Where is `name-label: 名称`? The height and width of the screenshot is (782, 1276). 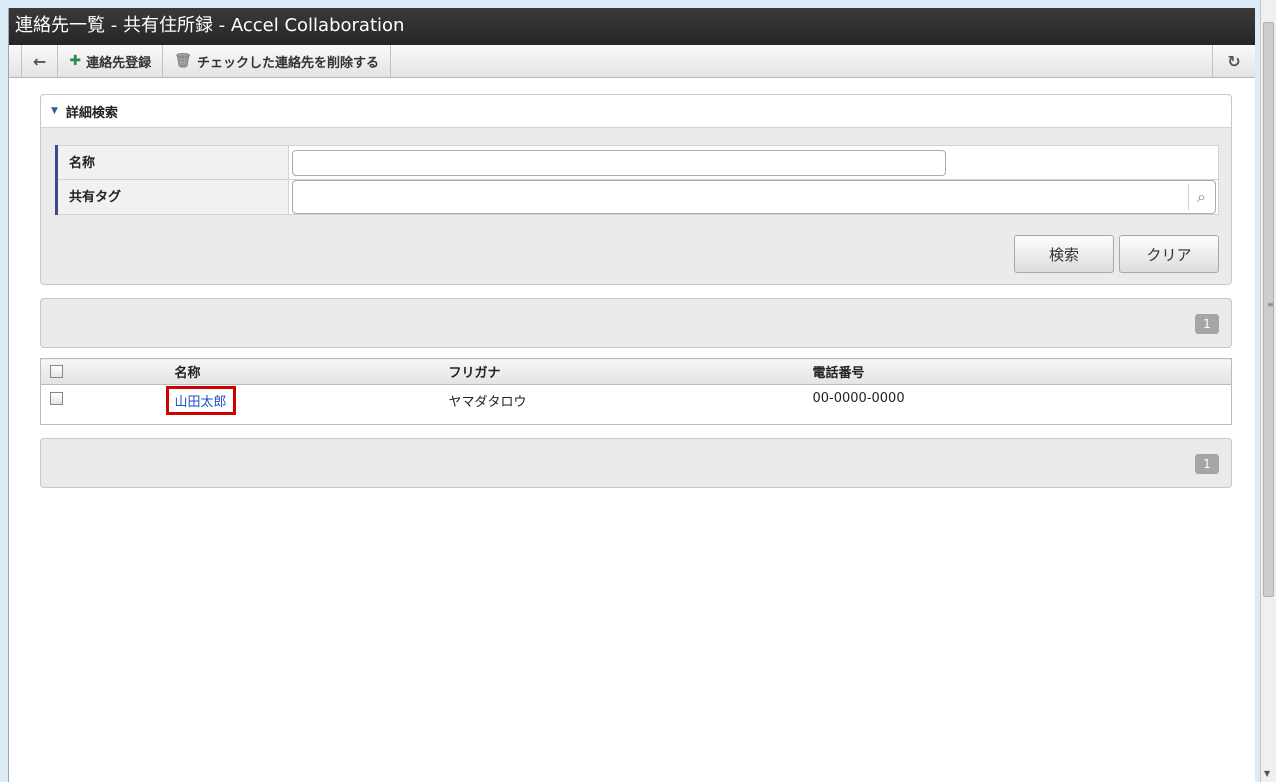
name-label: 名称 is located at coordinates (172, 162).